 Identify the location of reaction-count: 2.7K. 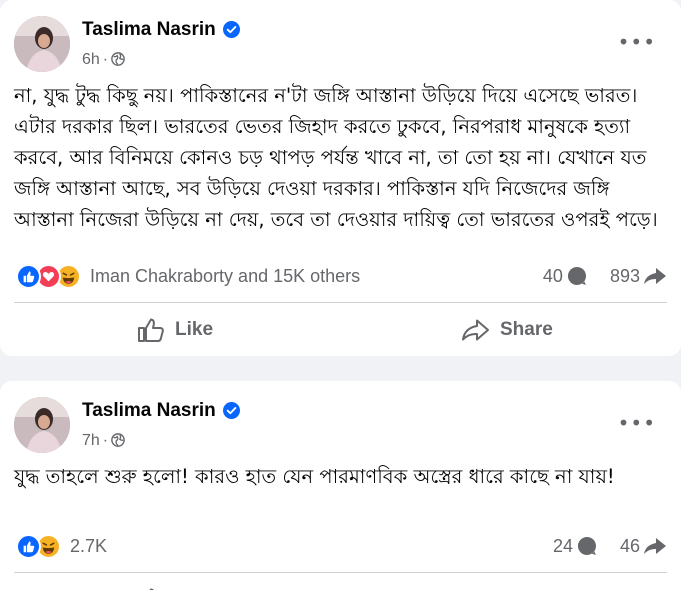
(88, 546).